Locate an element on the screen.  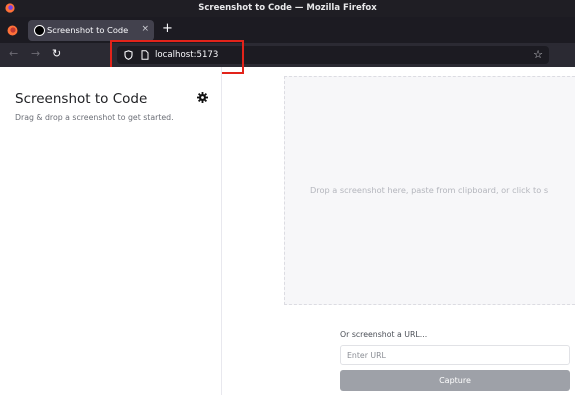
firefox-menu-icon is located at coordinates (12, 30).